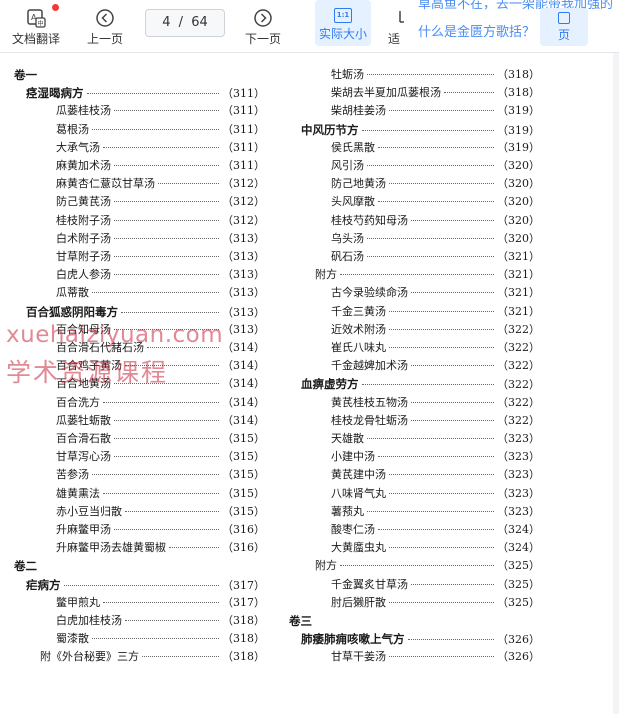 The width and height of the screenshot is (619, 714). Describe the element at coordinates (105, 184) in the screenshot. I see `toc-entry-title: 麻黄杏仁薏苡甘草汤` at that location.